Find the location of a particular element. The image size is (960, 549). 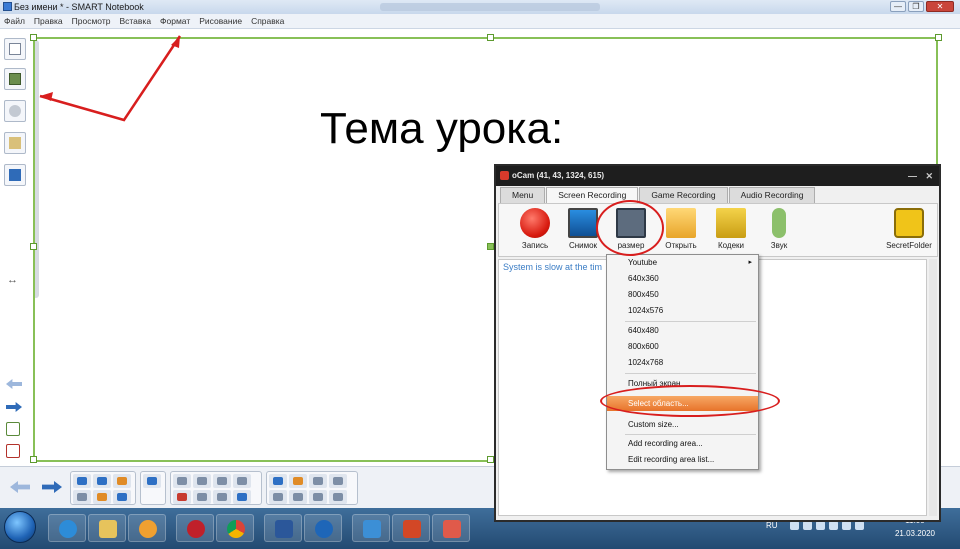

annotation-arrows is located at coordinates (110, 78).